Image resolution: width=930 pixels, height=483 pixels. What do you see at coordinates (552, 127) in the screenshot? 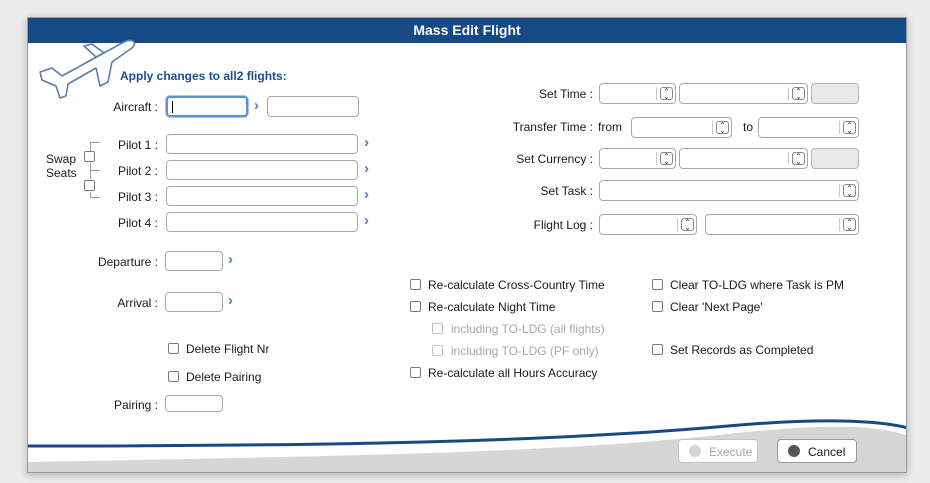
I see `transfer-time-label: Transfer Time :` at bounding box center [552, 127].